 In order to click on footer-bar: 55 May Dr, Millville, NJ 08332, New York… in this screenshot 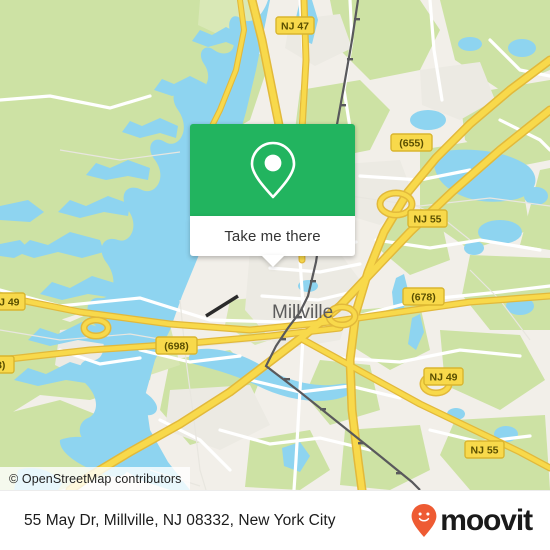, I will do `click(275, 520)`.